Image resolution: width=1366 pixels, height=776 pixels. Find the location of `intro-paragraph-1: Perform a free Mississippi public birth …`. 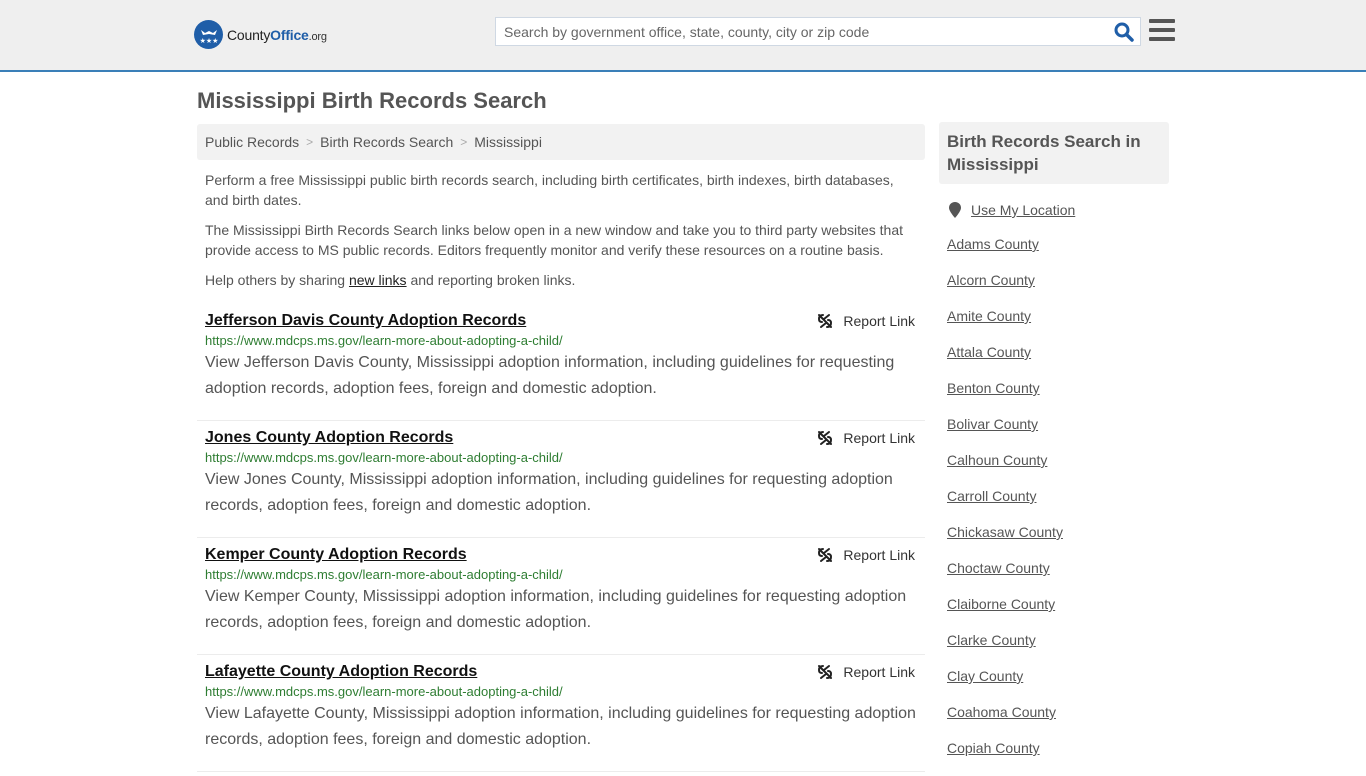

intro-paragraph-1: Perform a free Mississippi public birth … is located at coordinates (549, 190).